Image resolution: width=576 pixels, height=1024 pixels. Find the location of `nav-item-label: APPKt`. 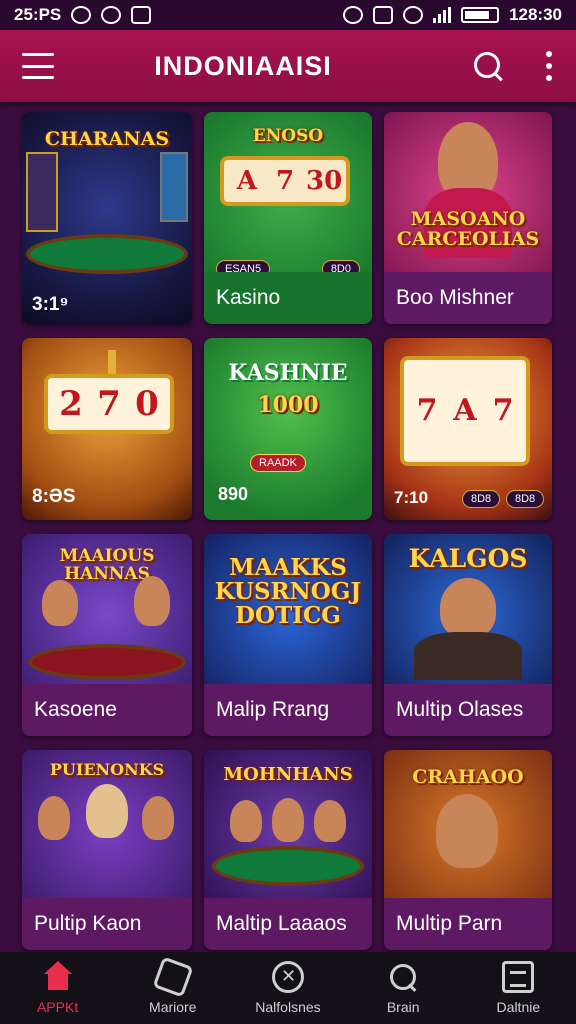

nav-item-label: APPKt is located at coordinates (57, 1007).